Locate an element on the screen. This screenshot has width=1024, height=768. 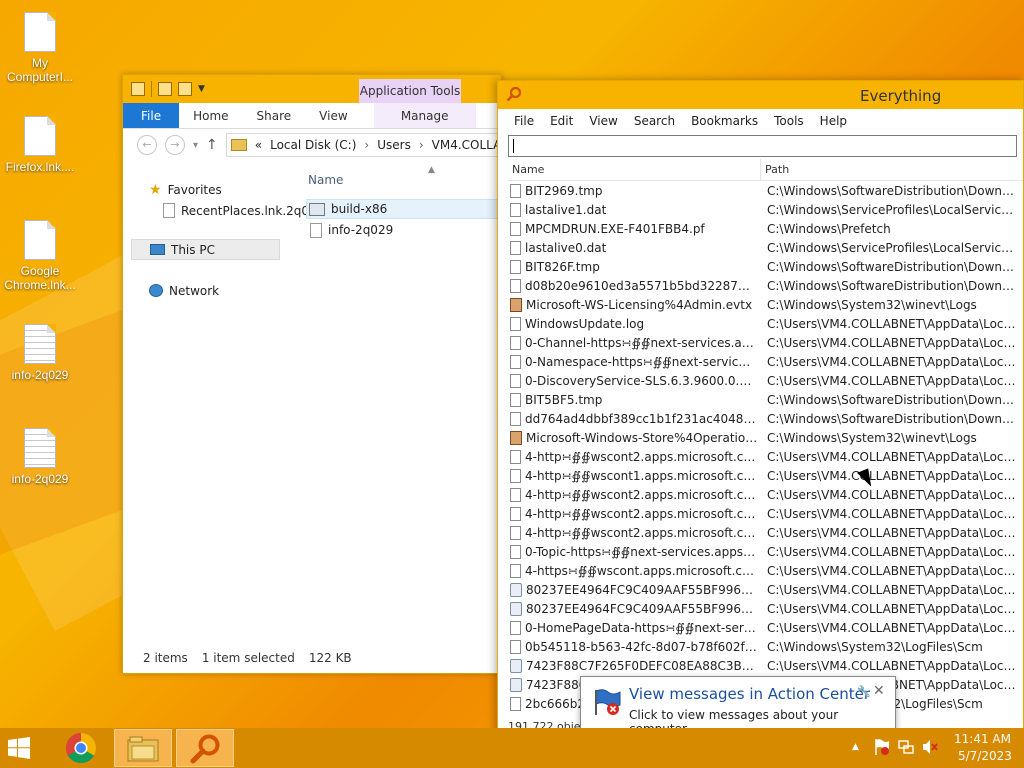
tab-home: Home is located at coordinates (210, 115).